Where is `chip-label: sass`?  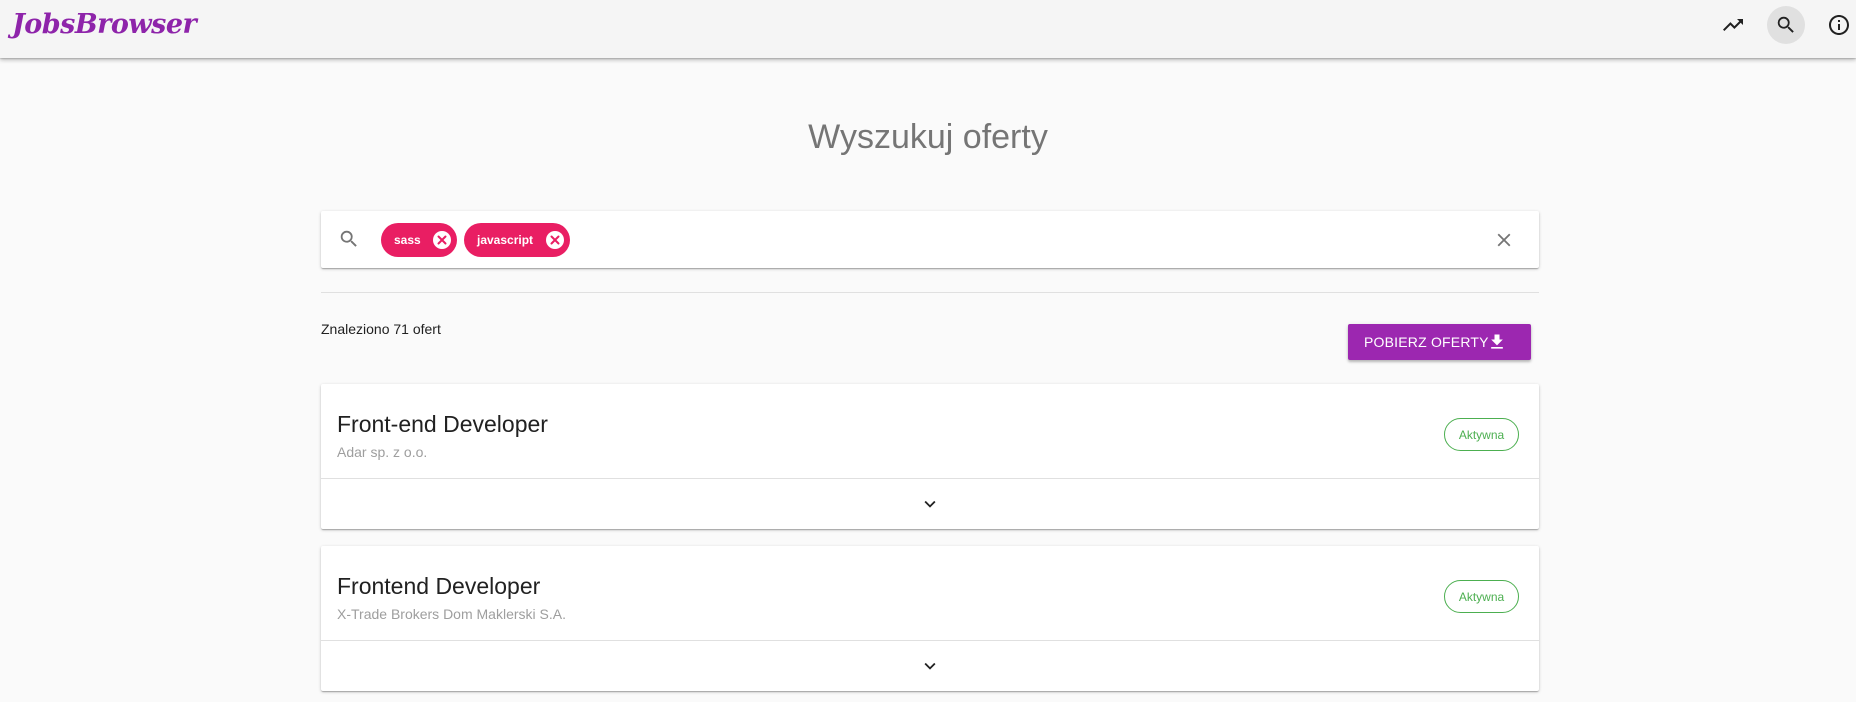
chip-label: sass is located at coordinates (407, 240).